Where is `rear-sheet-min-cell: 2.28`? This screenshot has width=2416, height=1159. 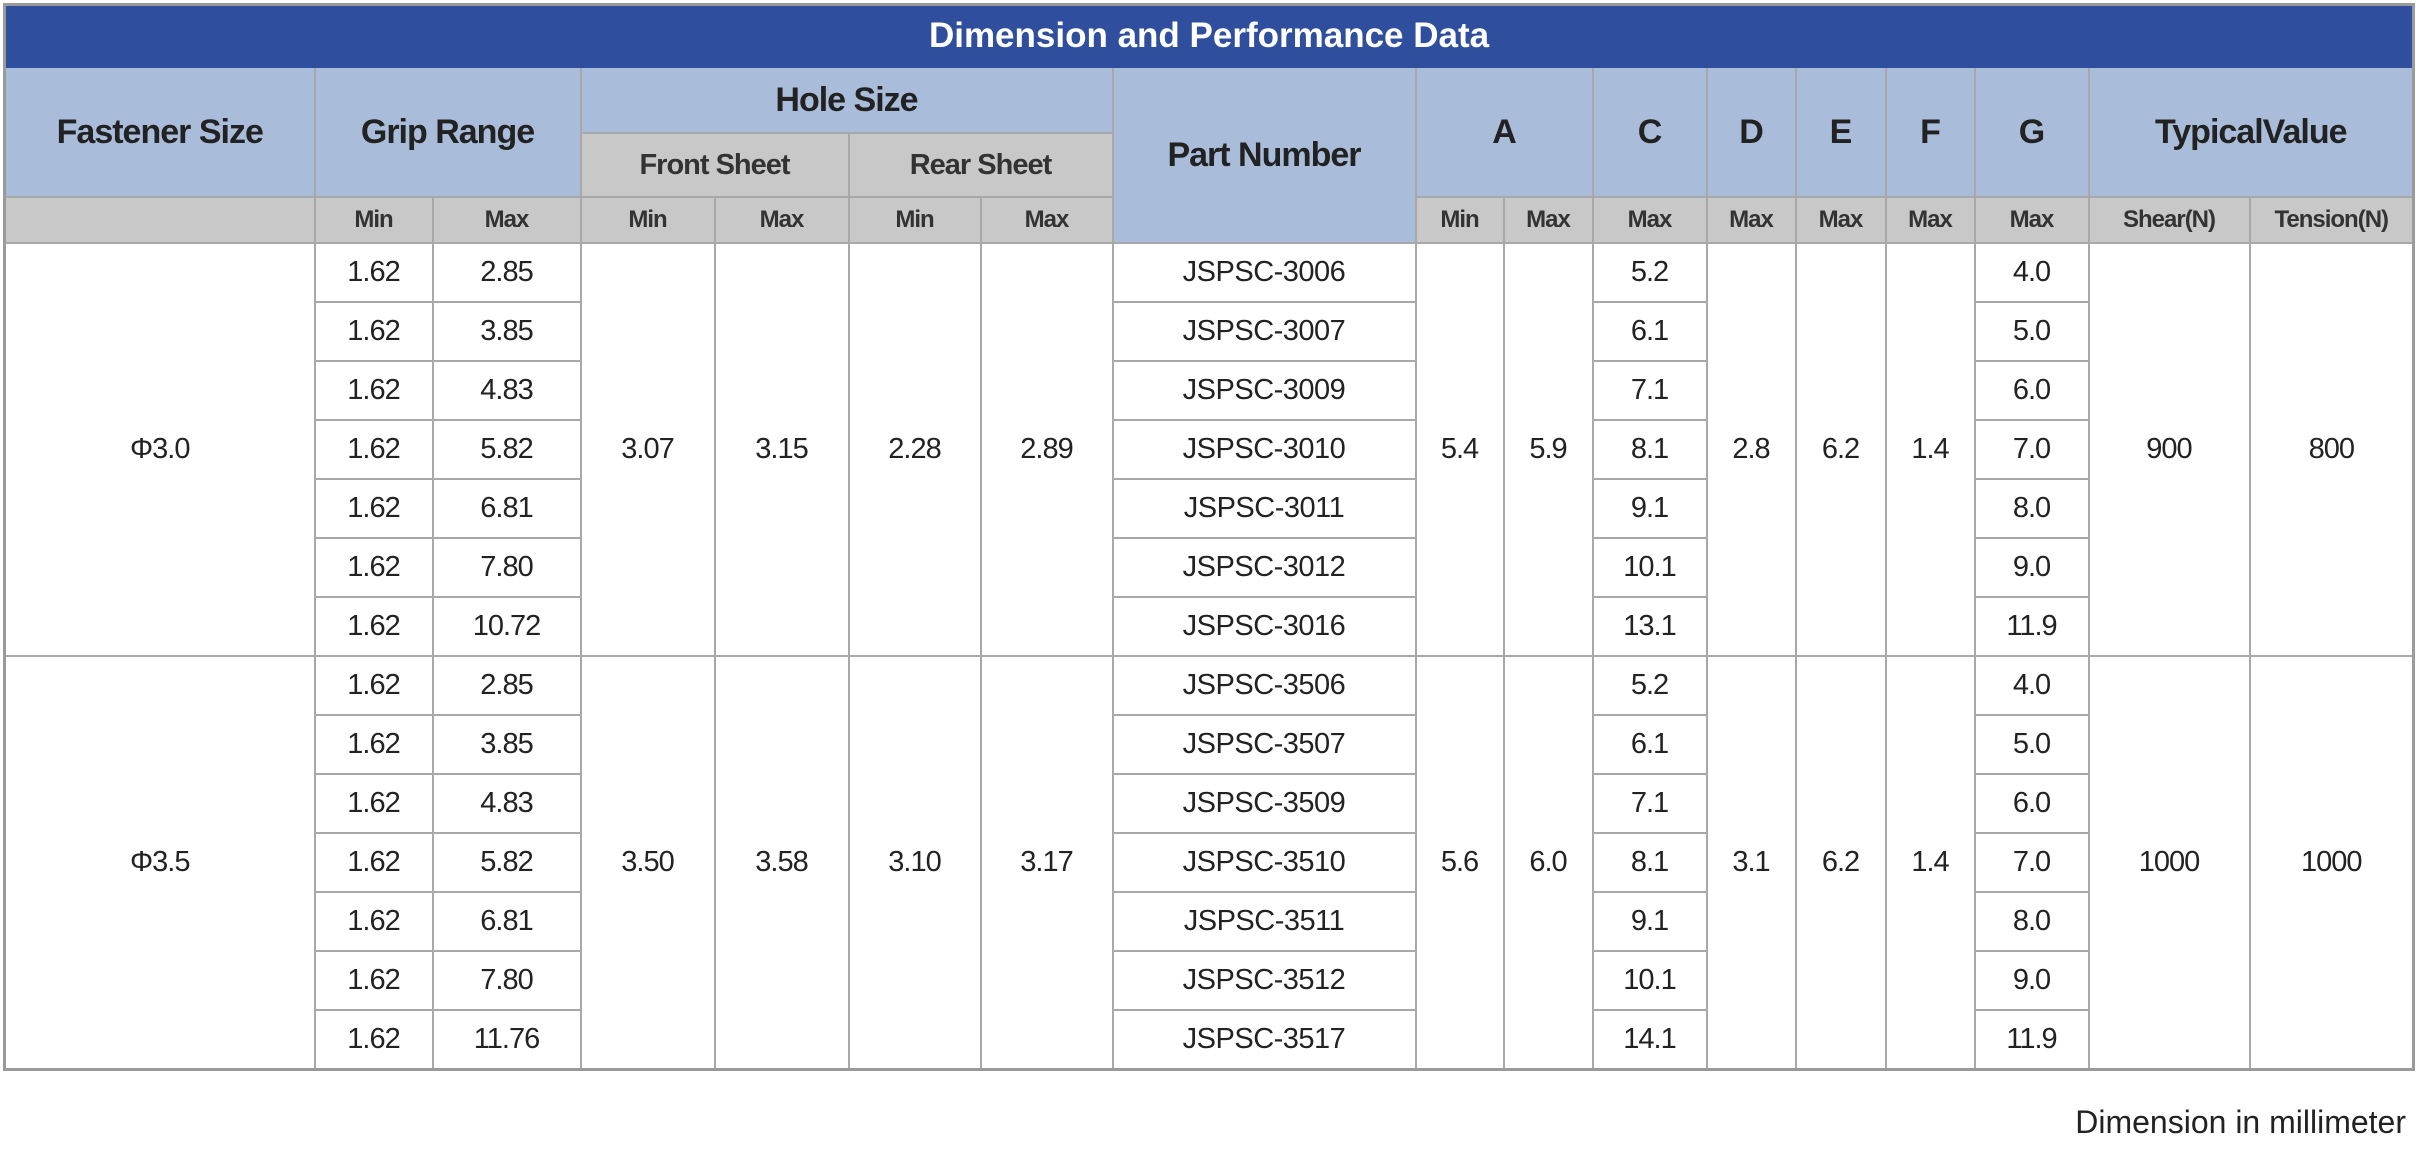
rear-sheet-min-cell: 2.28 is located at coordinates (914, 449).